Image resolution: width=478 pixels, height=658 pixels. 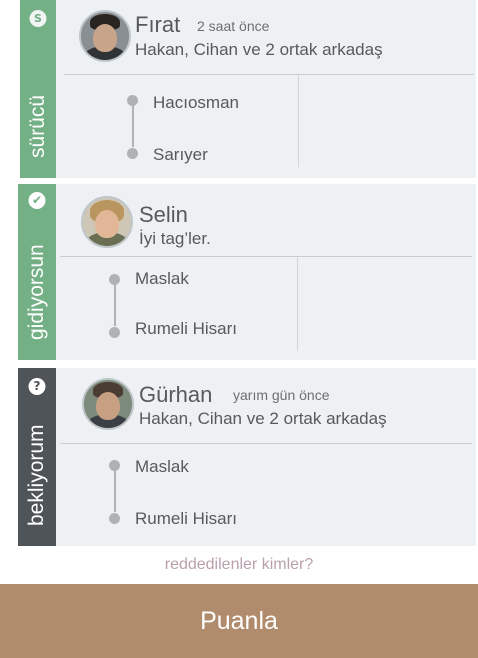 What do you see at coordinates (158, 24) in the screenshot?
I see `user-name: Fırat` at bounding box center [158, 24].